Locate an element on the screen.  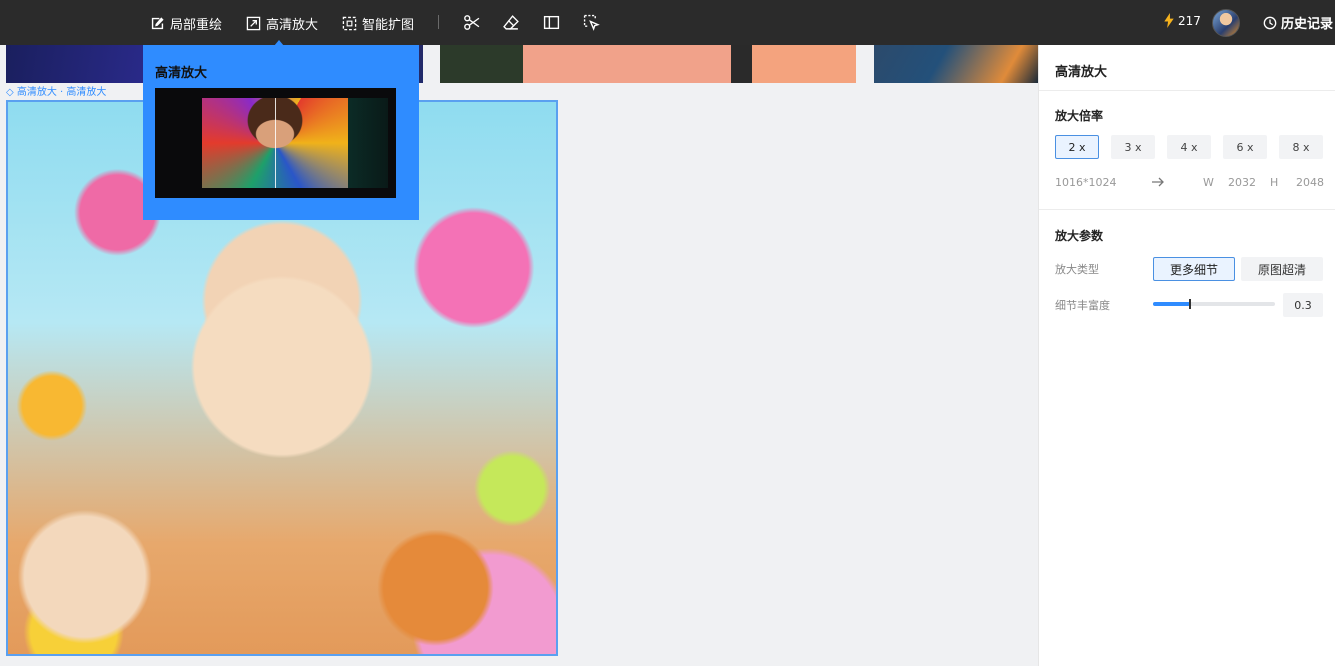
scale-section-title: 放大倍率 is located at coordinates (1079, 116).